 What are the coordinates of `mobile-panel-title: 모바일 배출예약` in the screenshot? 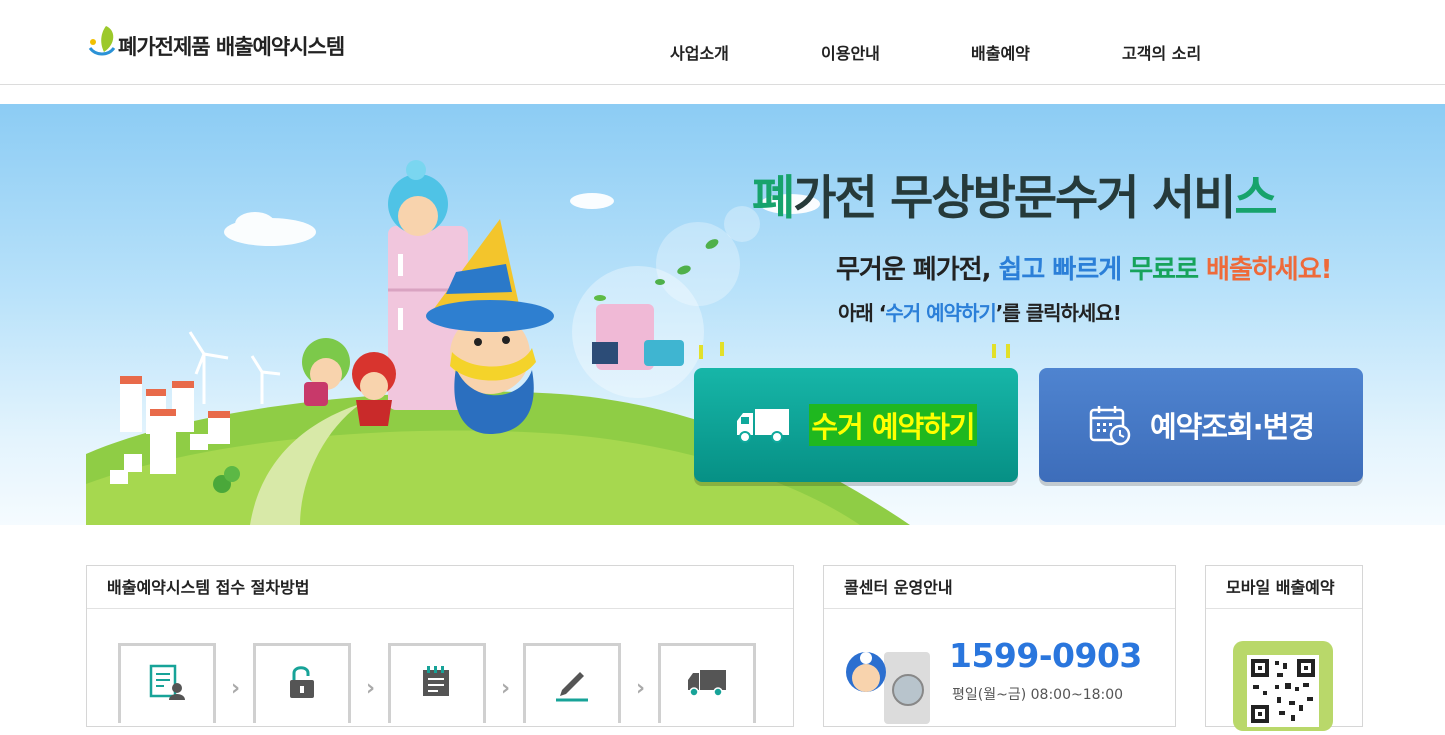 It's located at (1284, 587).